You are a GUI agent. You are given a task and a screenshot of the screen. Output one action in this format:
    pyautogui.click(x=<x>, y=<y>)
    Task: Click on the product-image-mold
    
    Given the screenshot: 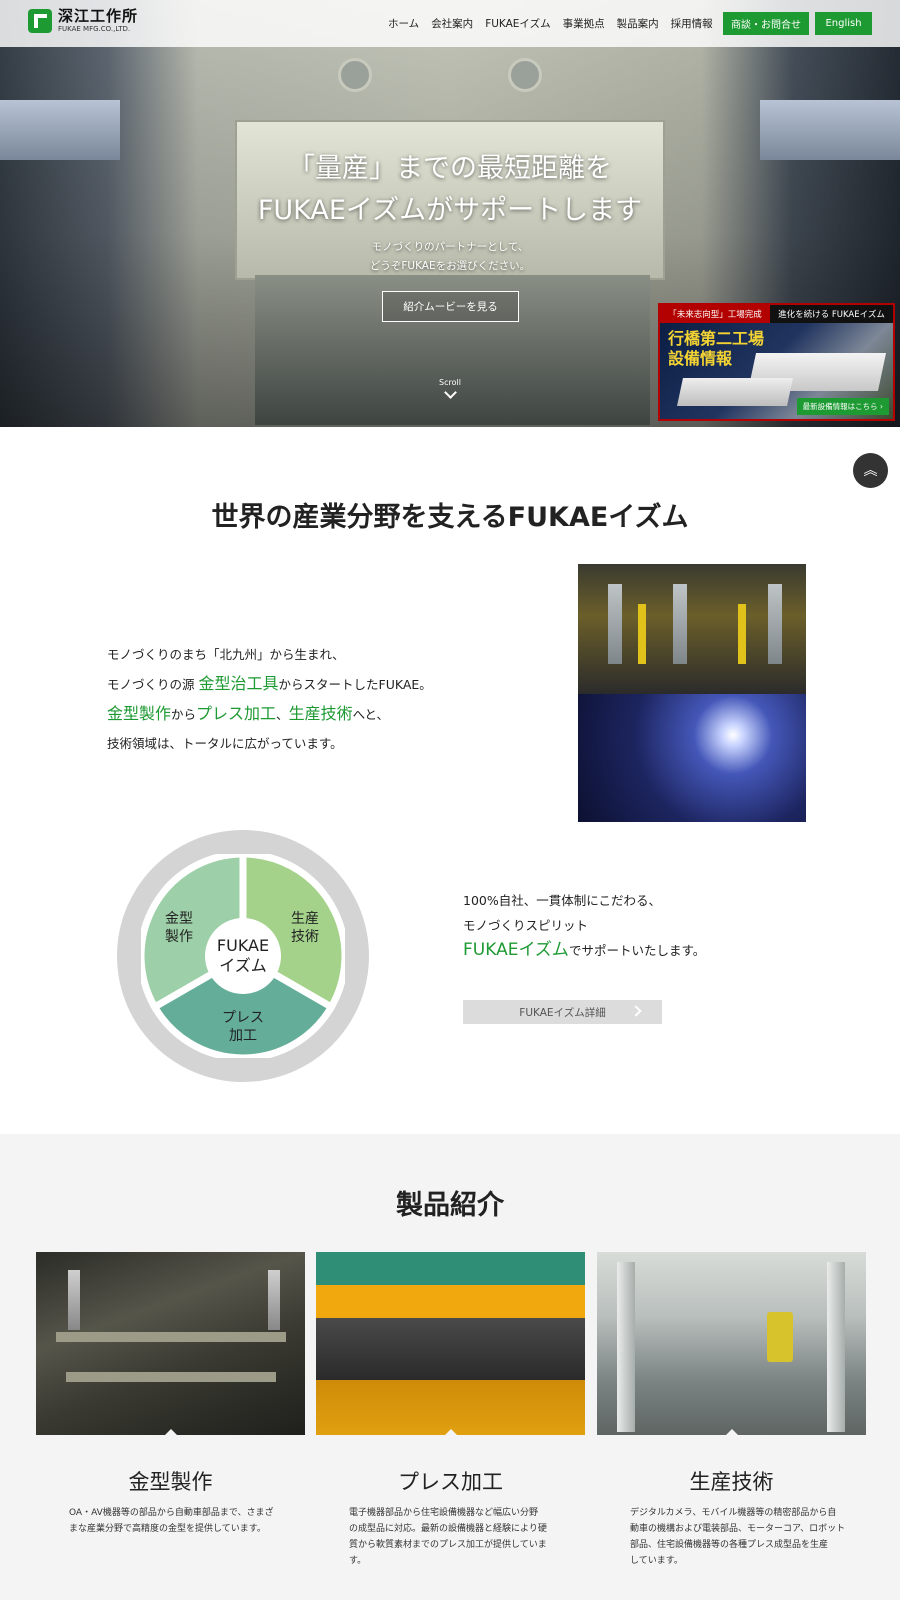 What is the action you would take?
    pyautogui.click(x=170, y=1343)
    